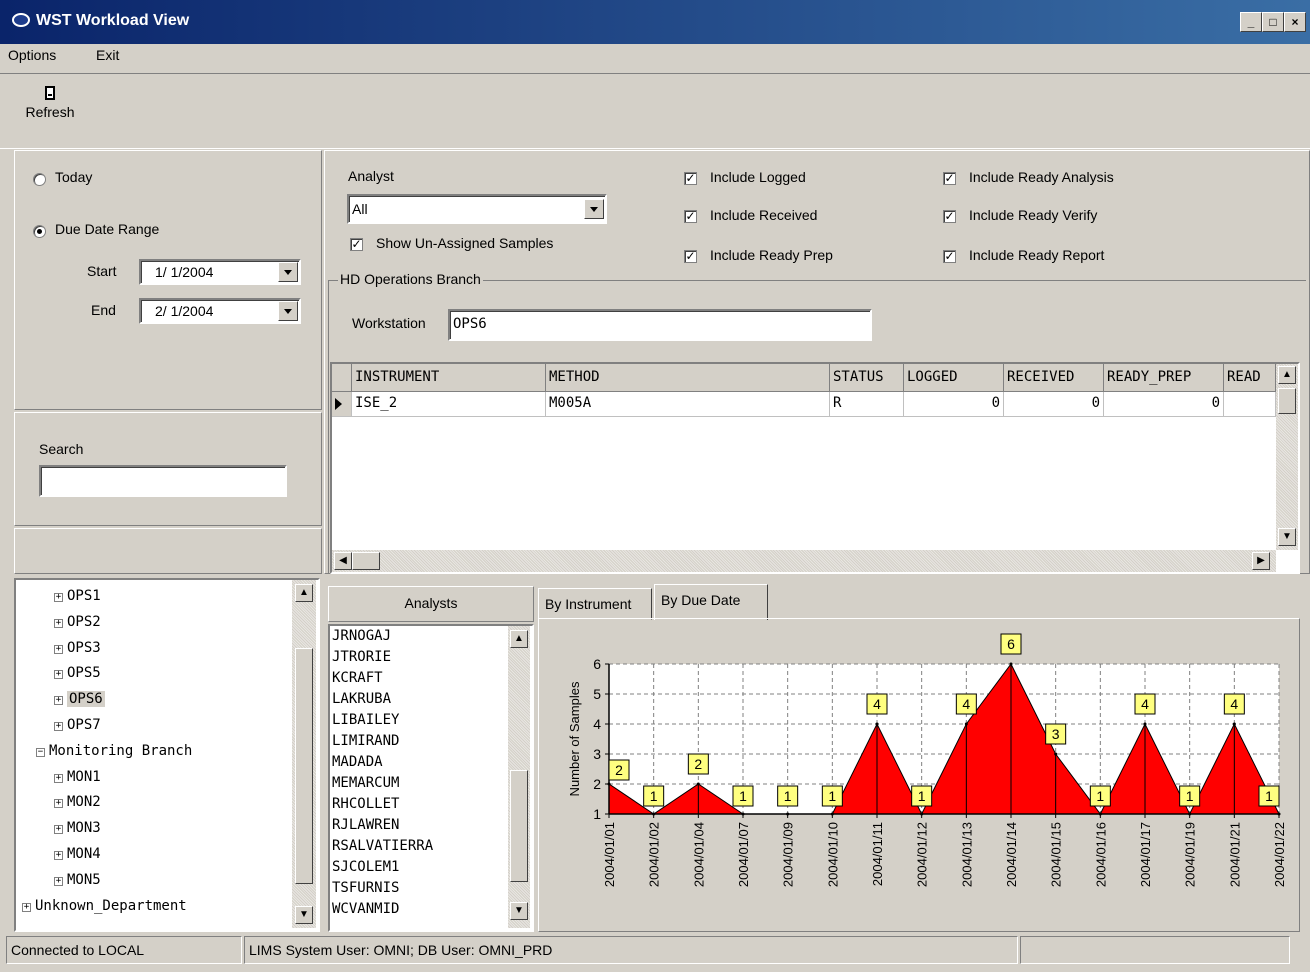  I want to click on analyst-item: MEMARCUM, so click(365, 783).